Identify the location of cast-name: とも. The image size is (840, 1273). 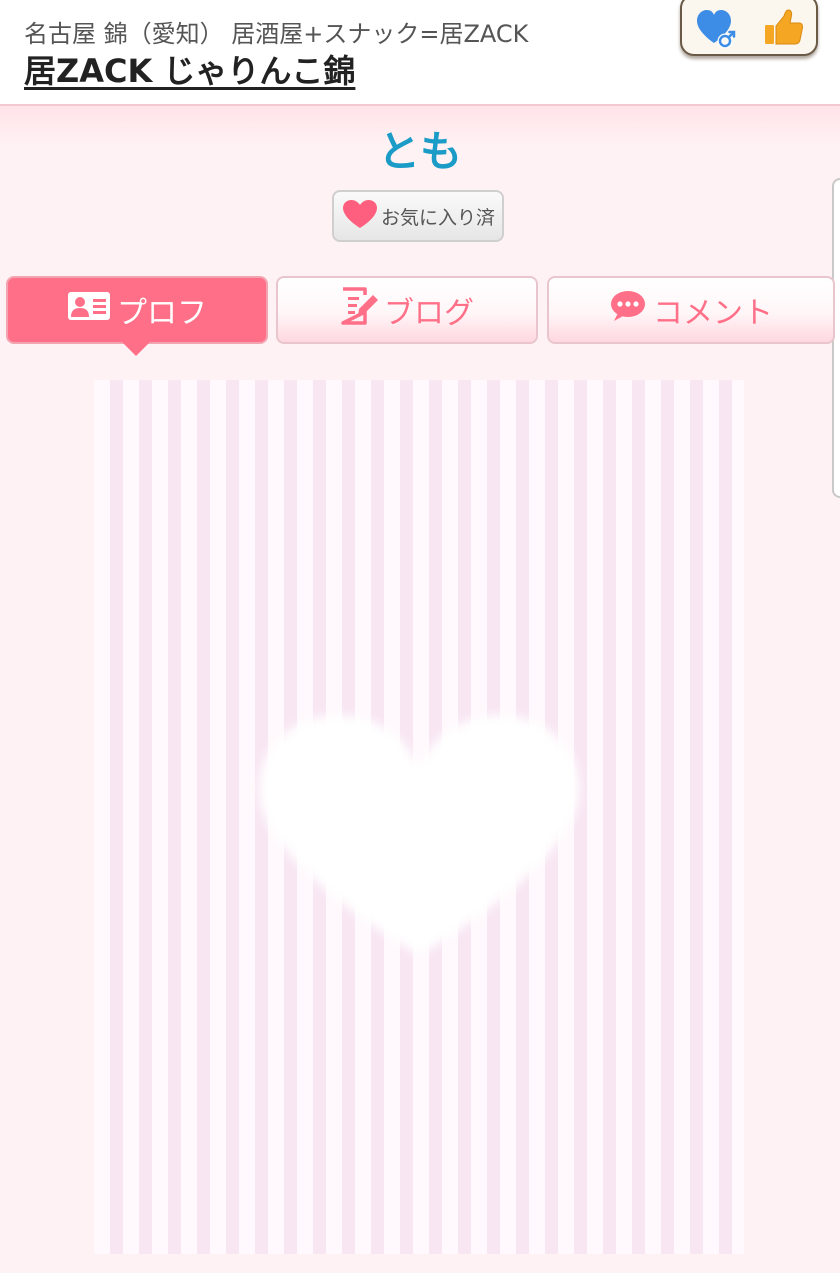
(419, 151).